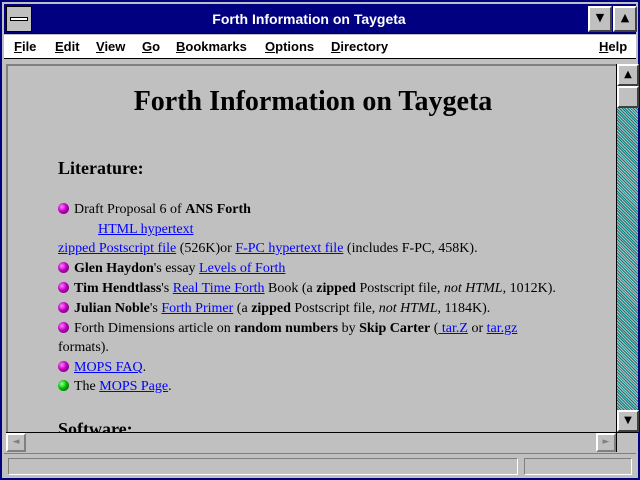 The height and width of the screenshot is (480, 640). I want to click on menu-edit: Edit, so click(67, 47).